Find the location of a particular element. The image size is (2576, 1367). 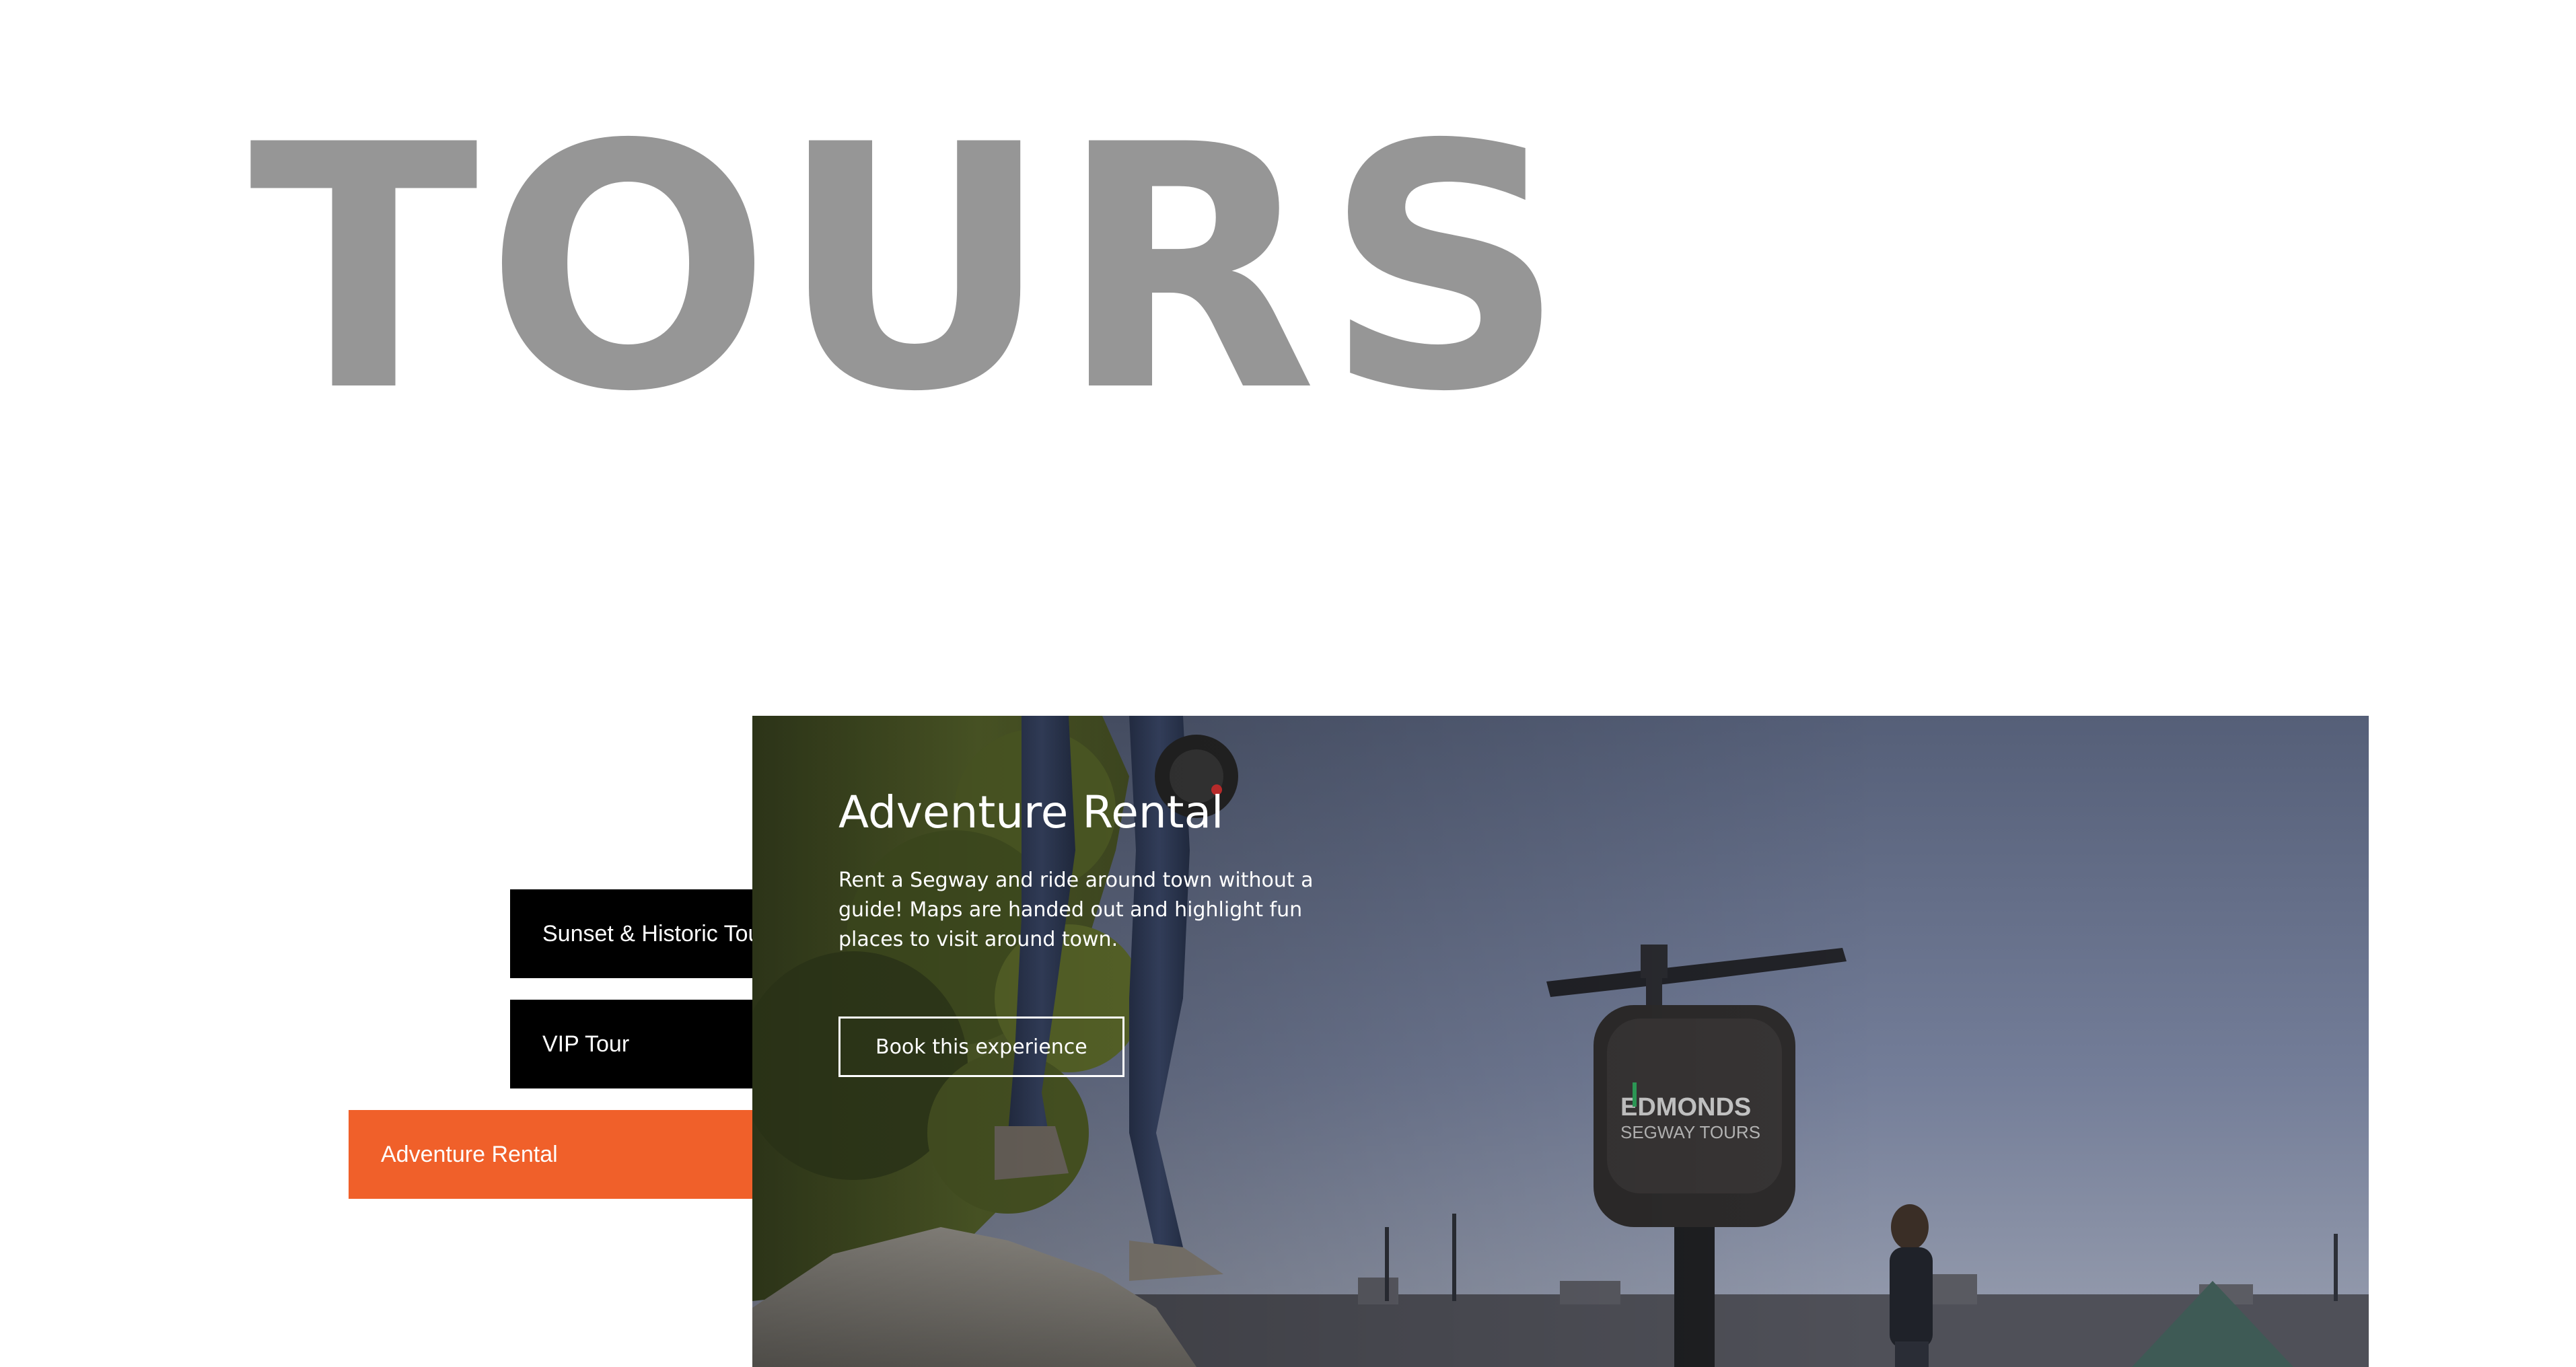

tab-label: VIP Tour is located at coordinates (586, 1044).